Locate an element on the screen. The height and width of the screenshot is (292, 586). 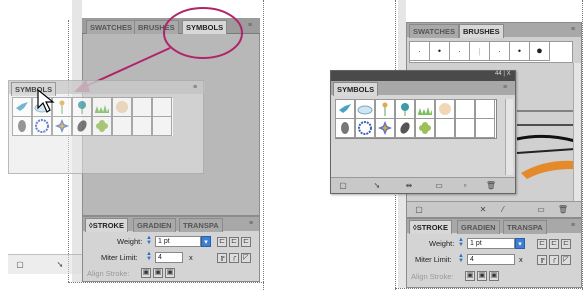
join-bevel-icon: ◸ is located at coordinates (246, 258).